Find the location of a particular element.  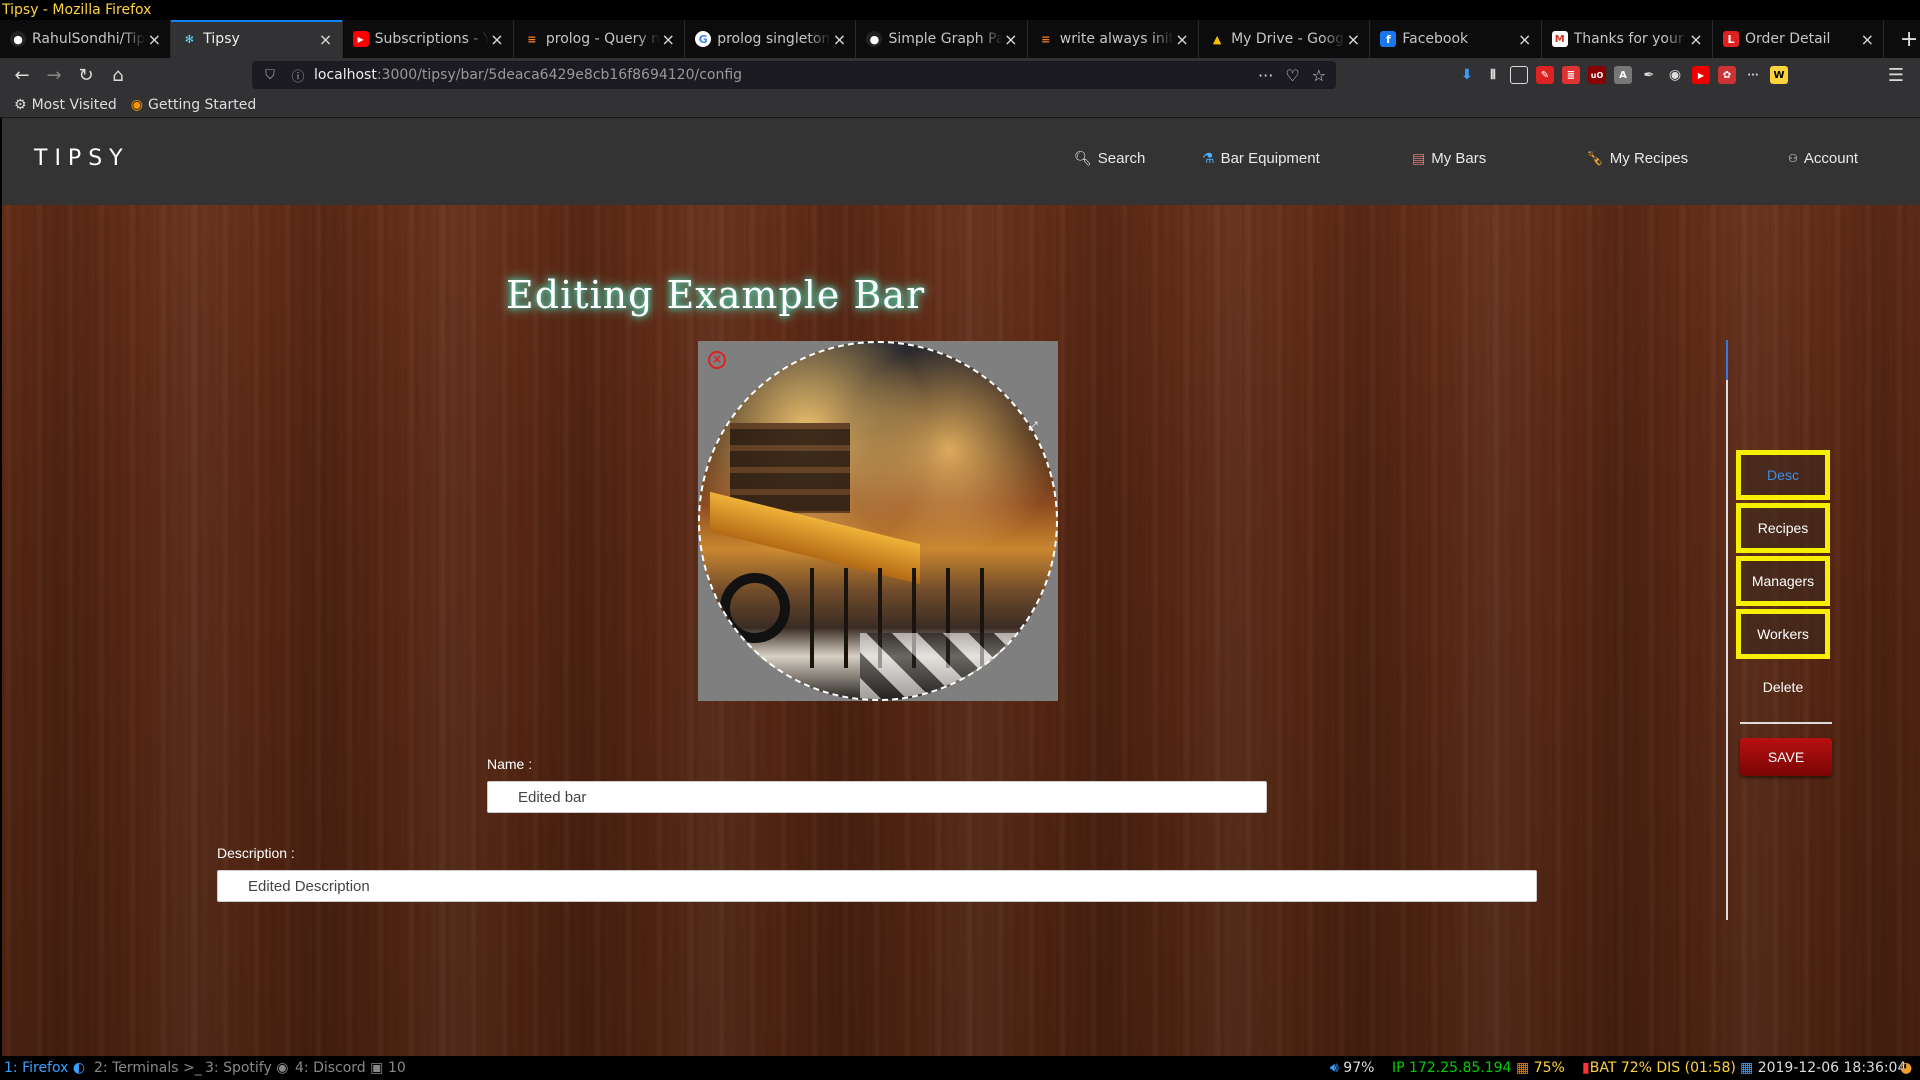

stackoverflow-icon: ≡ is located at coordinates (532, 39).